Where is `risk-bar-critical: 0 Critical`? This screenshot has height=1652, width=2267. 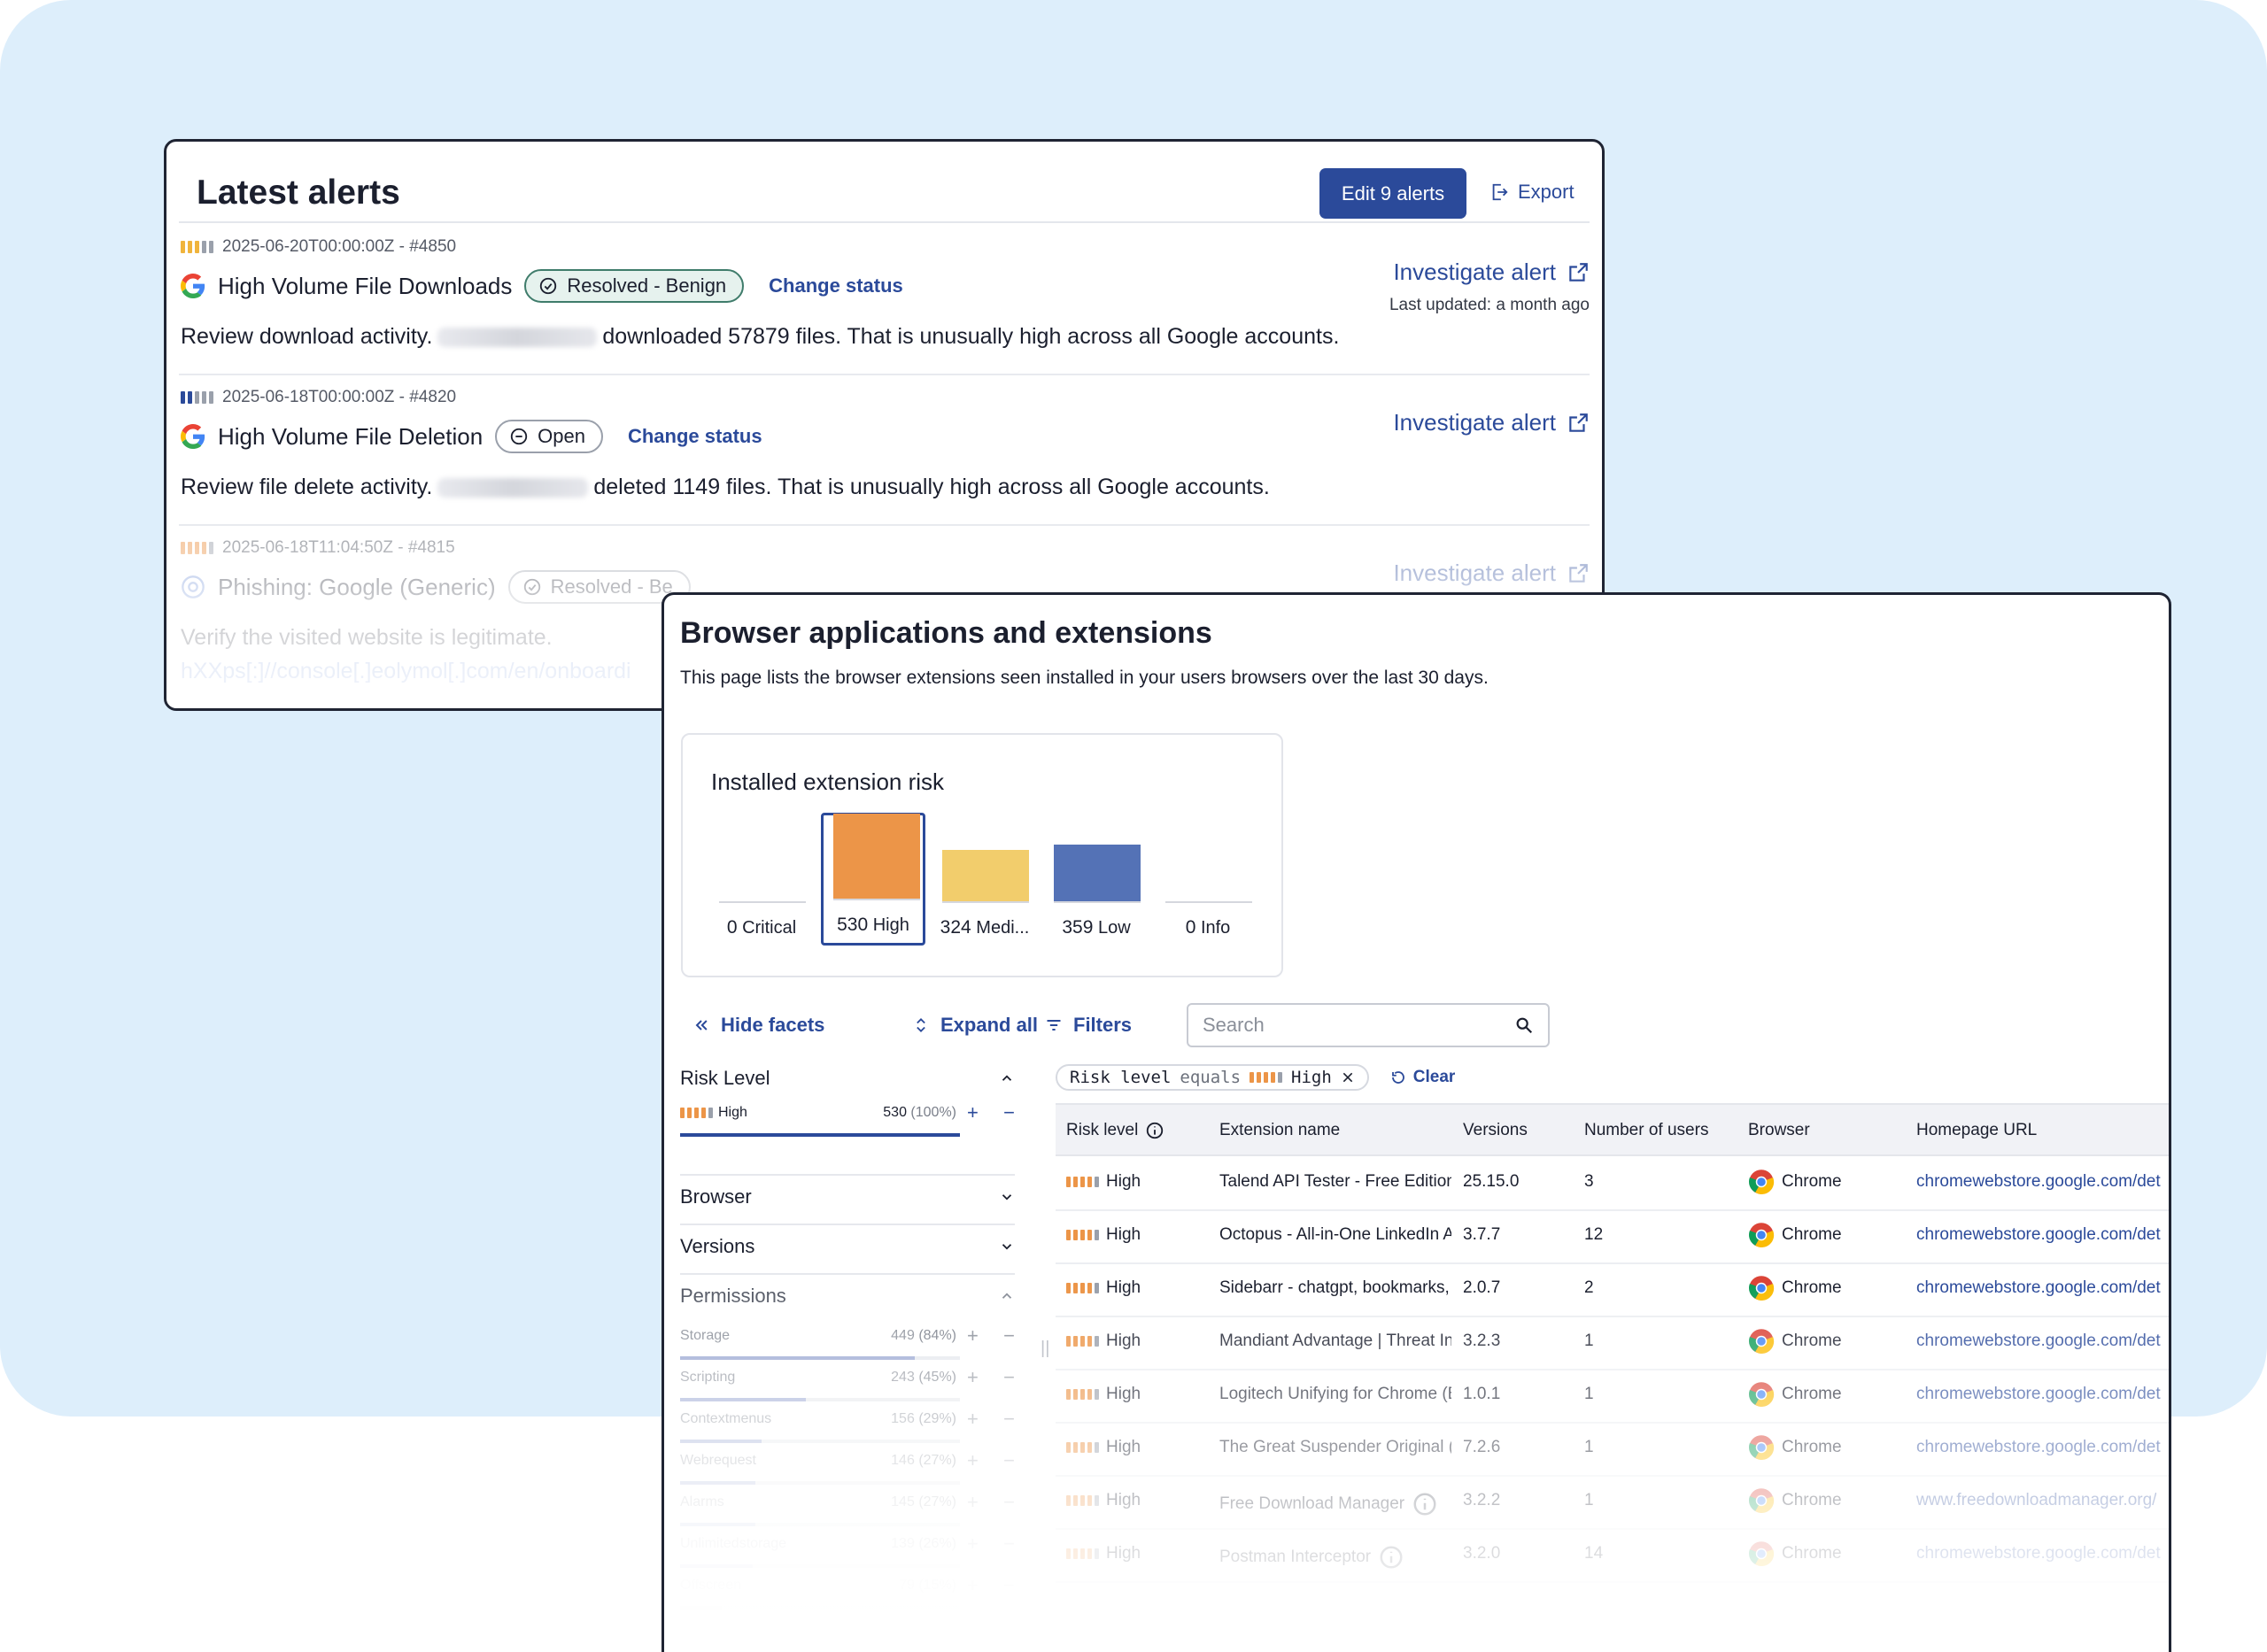
risk-bar-critical: 0 Critical is located at coordinates (761, 879).